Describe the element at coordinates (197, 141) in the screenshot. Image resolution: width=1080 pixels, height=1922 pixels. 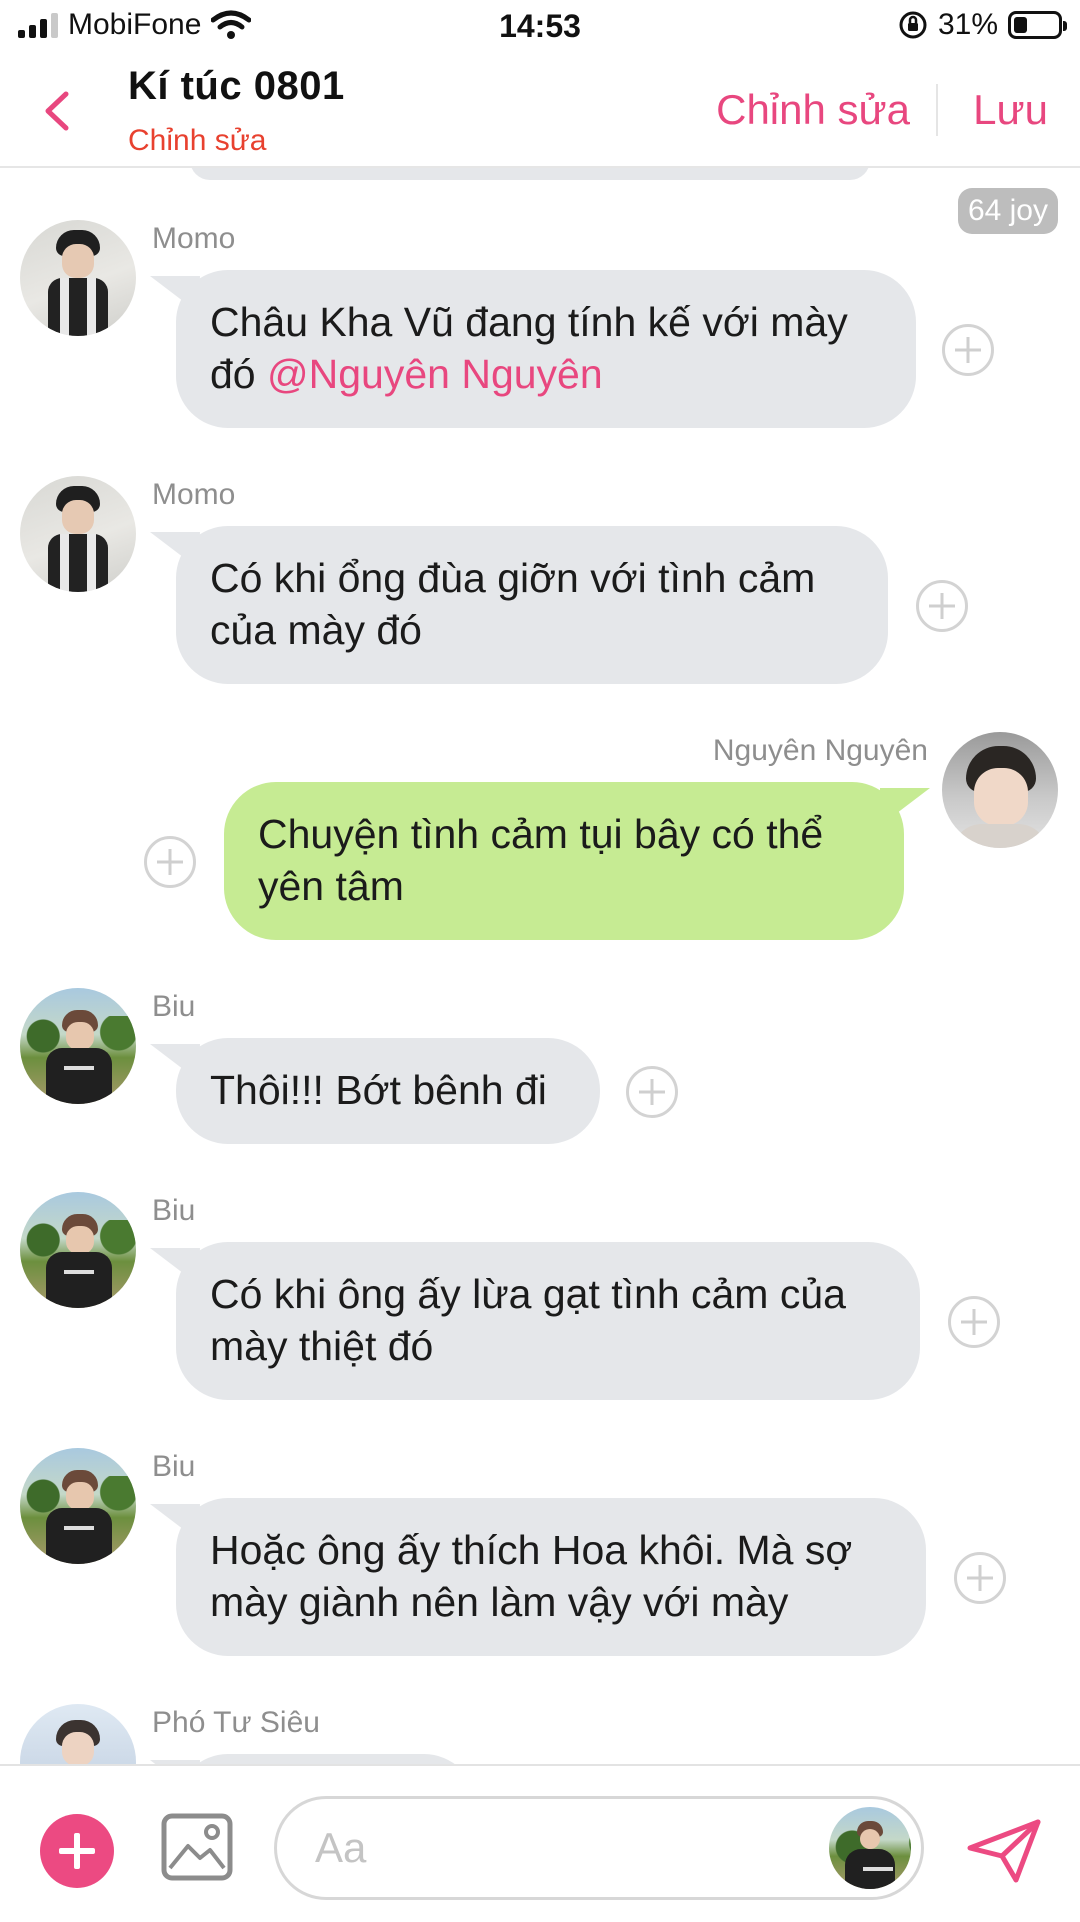
I see `chat-subtitle: Chỉnh sửa` at that location.